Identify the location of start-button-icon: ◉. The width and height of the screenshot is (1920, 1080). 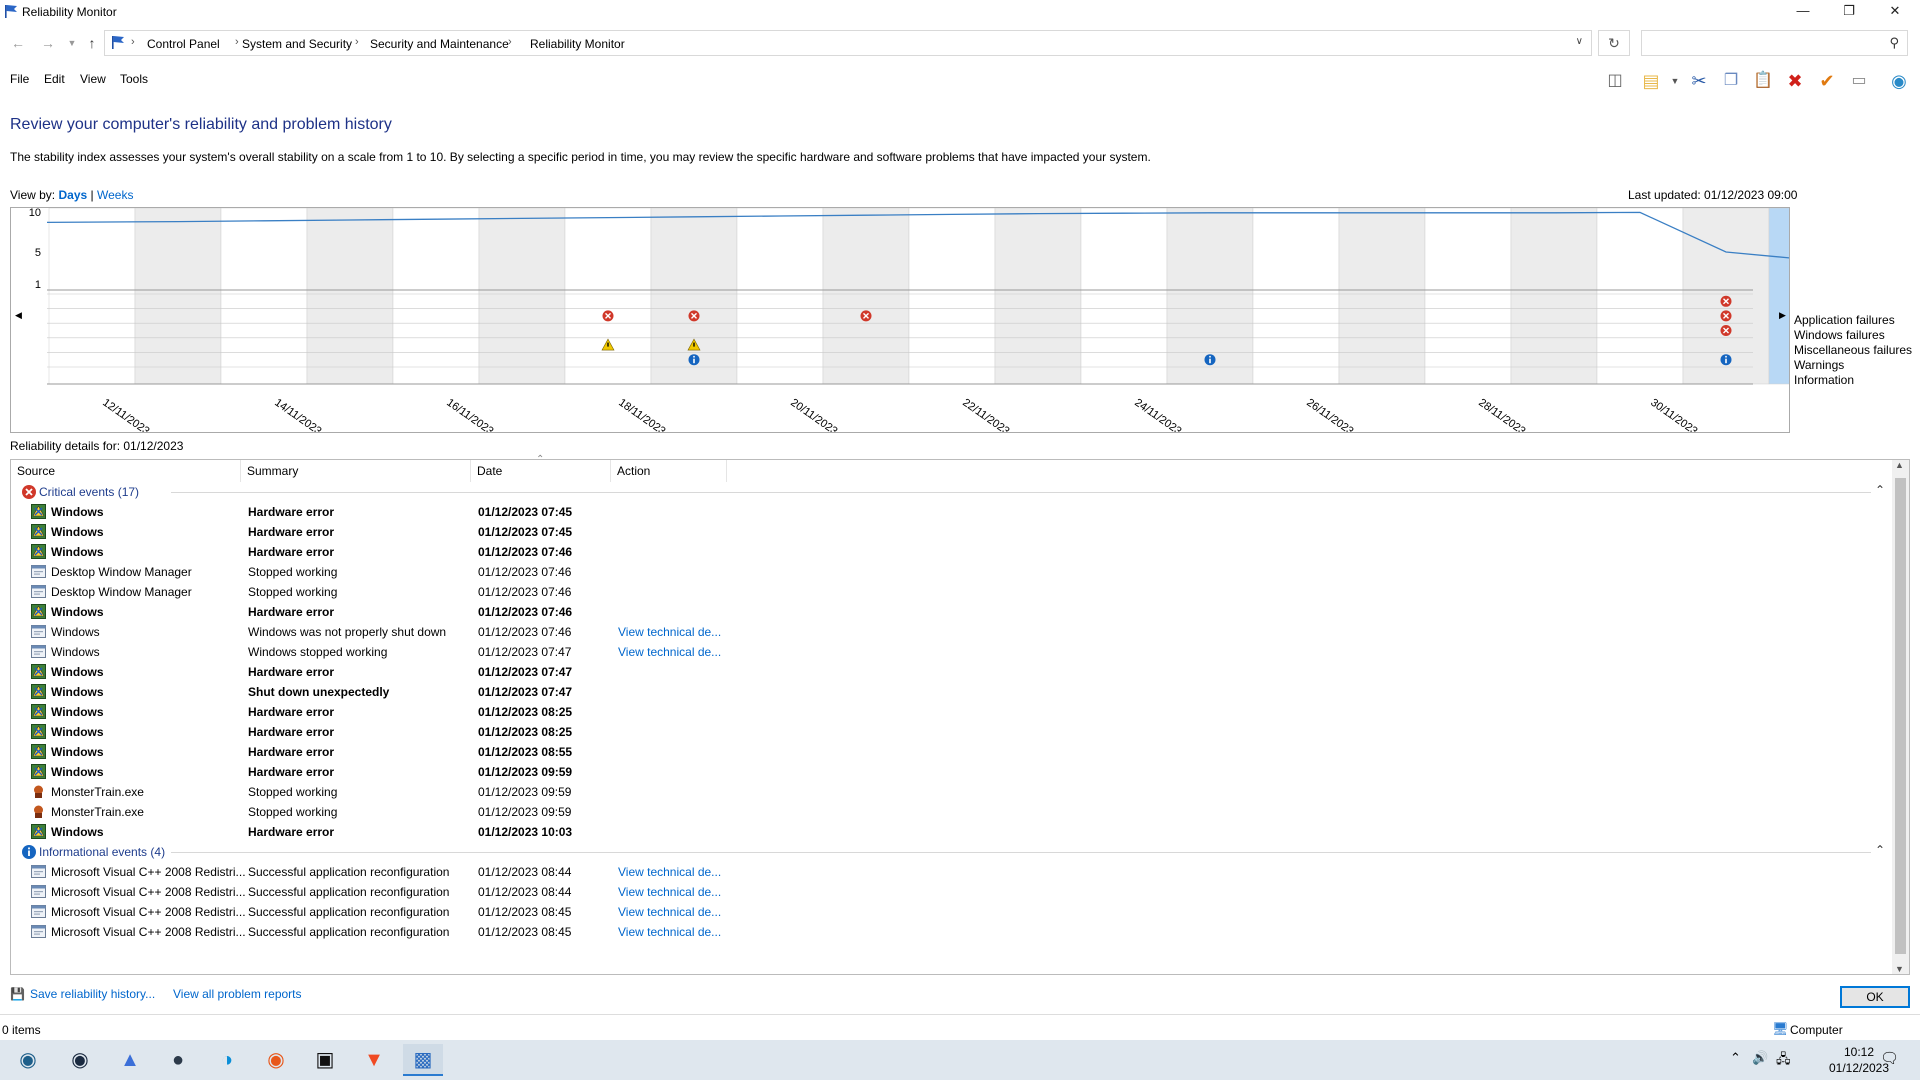
(28, 1060).